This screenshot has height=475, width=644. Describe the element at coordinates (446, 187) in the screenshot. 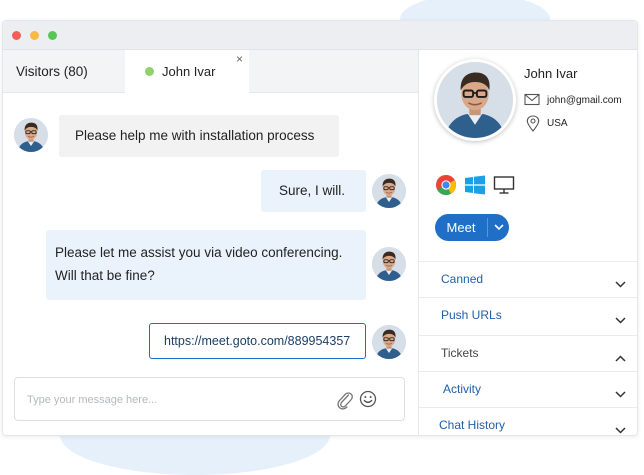

I see `chrome-icon` at that location.